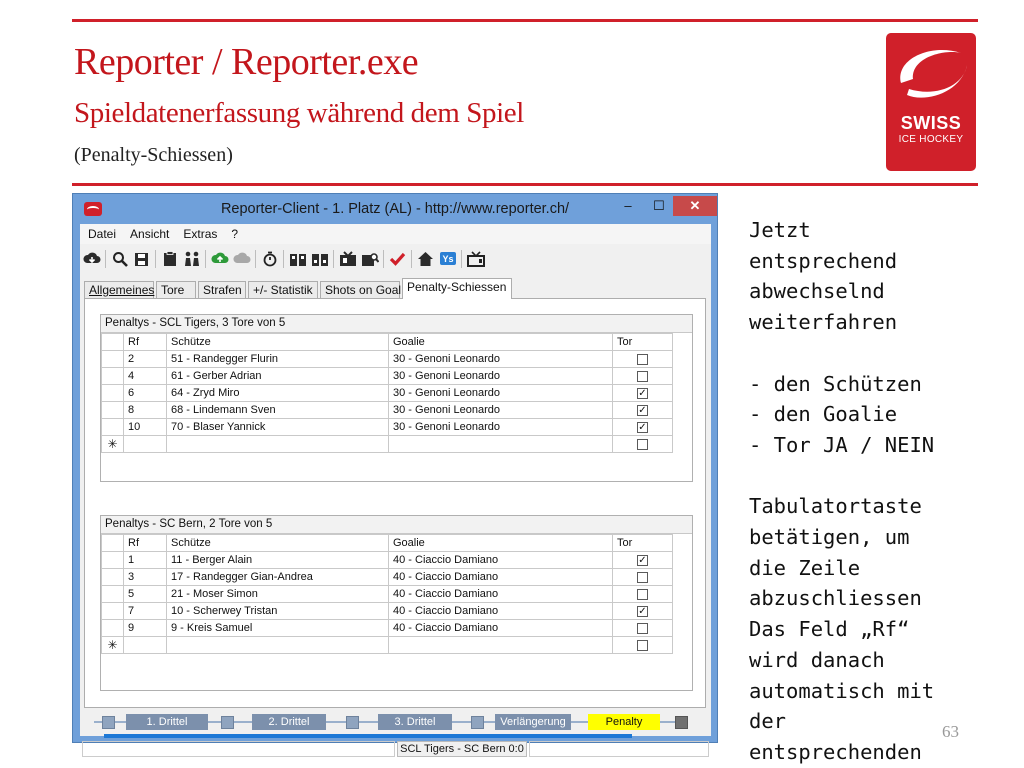  Describe the element at coordinates (145, 359) in the screenshot. I see `grid-cell-rf: 2` at that location.